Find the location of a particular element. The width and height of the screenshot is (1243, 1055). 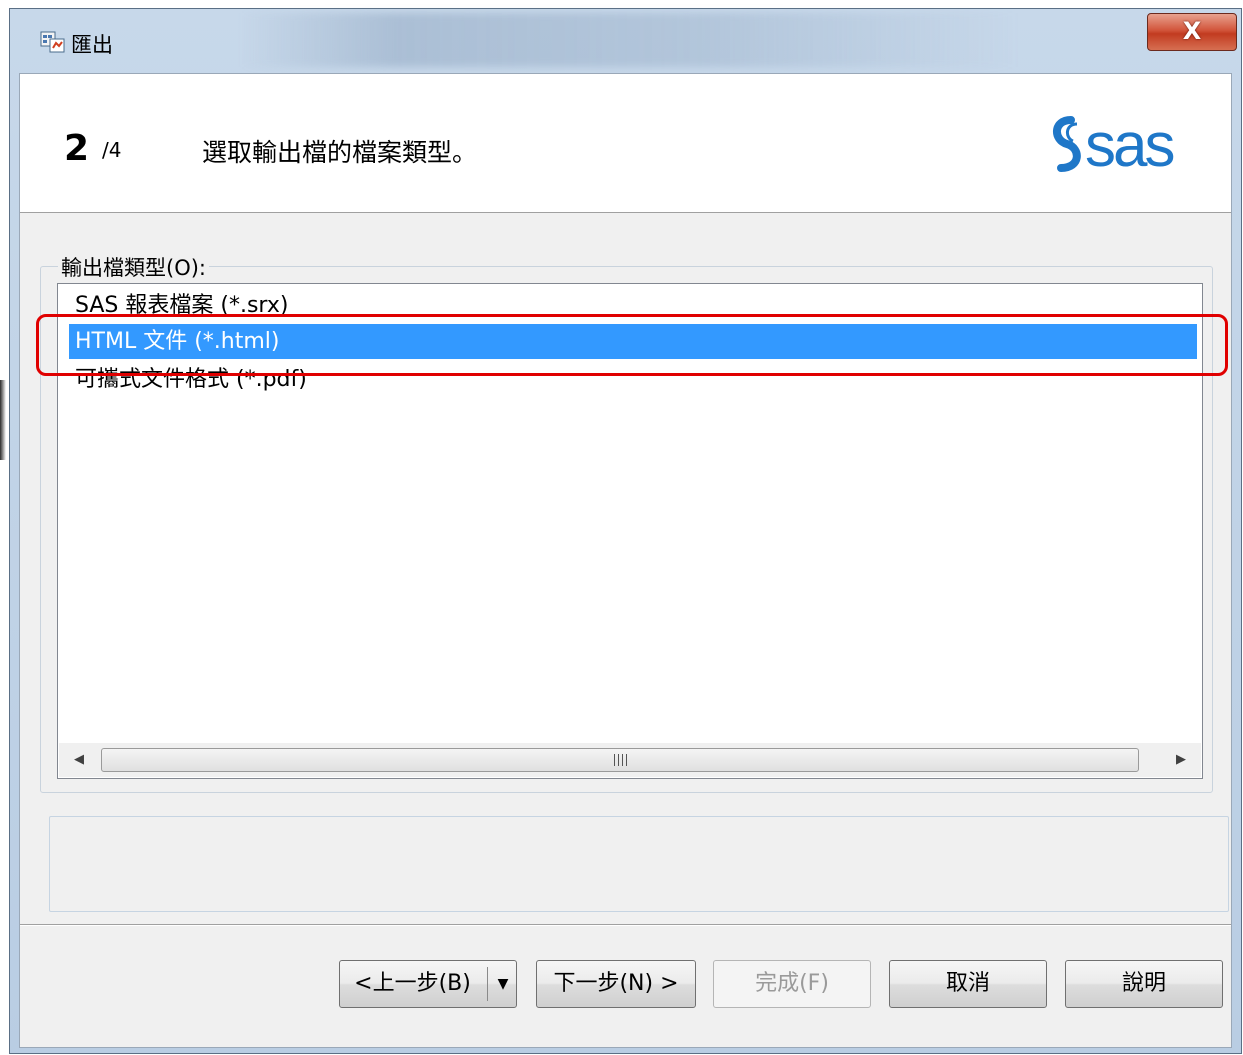

left-edge-mark is located at coordinates (3, 420).